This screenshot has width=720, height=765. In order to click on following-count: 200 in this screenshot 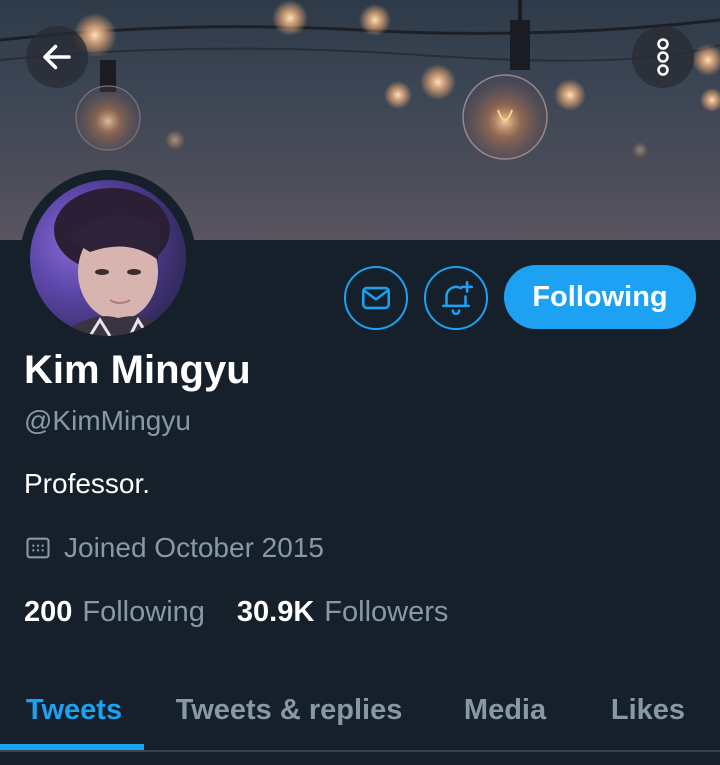, I will do `click(48, 612)`.